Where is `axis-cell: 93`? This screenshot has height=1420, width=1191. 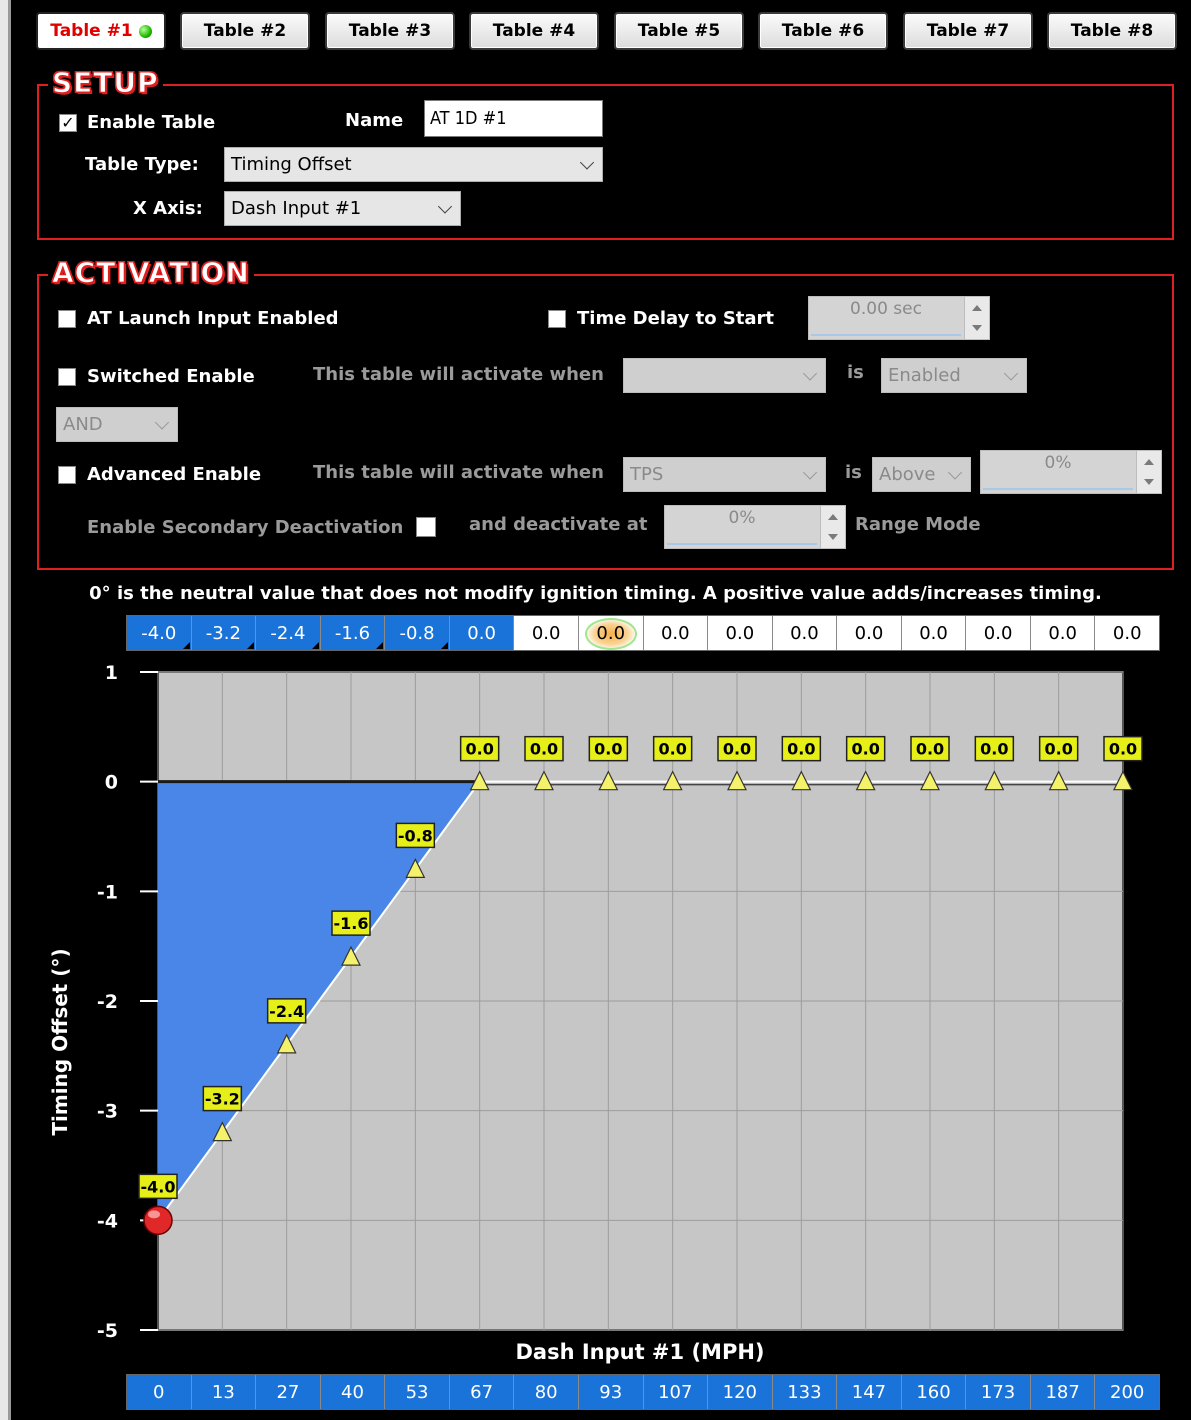 axis-cell: 93 is located at coordinates (611, 1392).